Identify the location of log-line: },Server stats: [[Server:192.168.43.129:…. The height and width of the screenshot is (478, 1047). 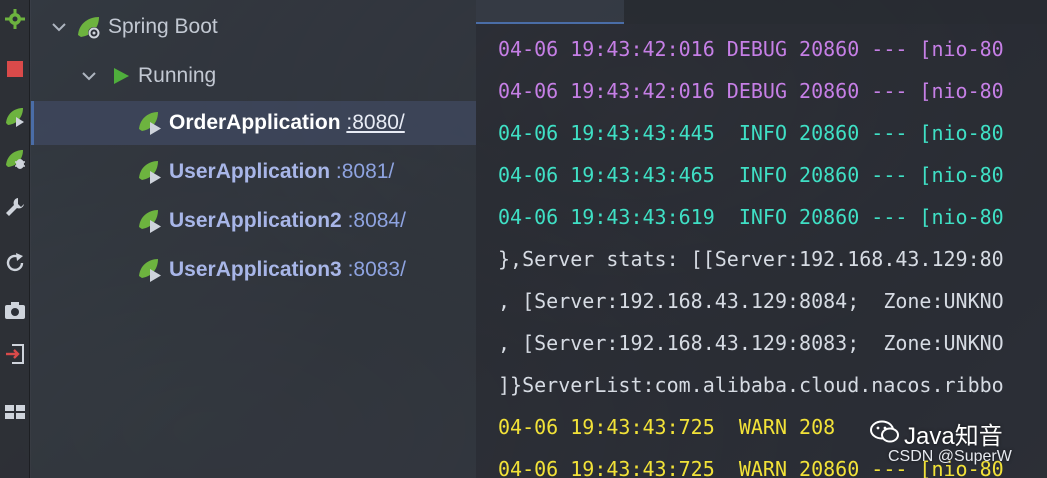
(751, 259).